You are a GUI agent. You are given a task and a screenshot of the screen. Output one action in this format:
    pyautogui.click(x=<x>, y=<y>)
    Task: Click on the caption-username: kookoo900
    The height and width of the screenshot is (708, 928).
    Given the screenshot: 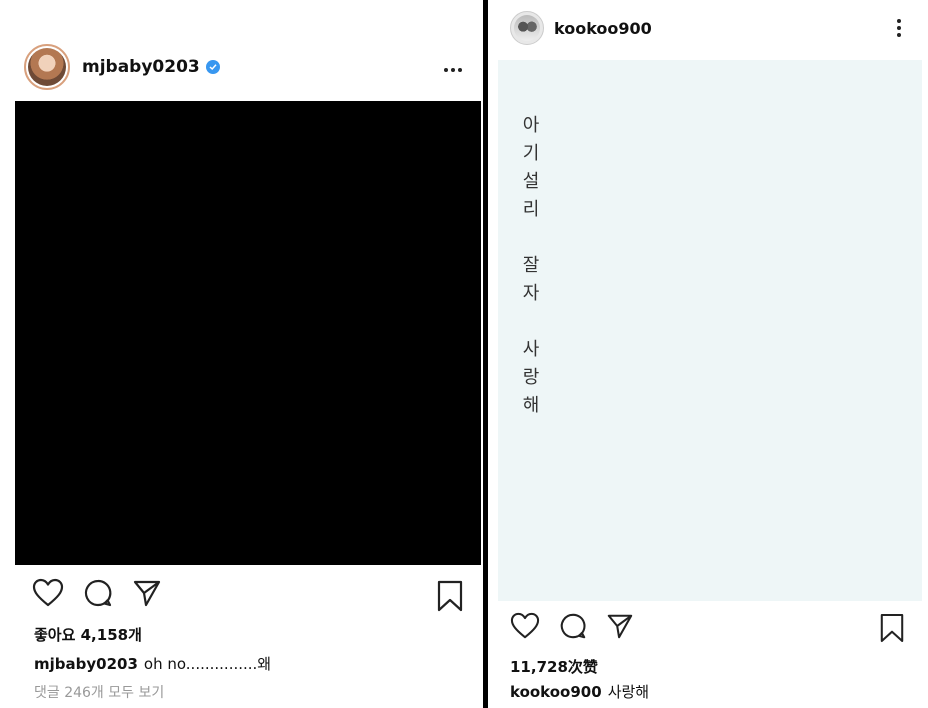 What is the action you would take?
    pyautogui.click(x=556, y=692)
    